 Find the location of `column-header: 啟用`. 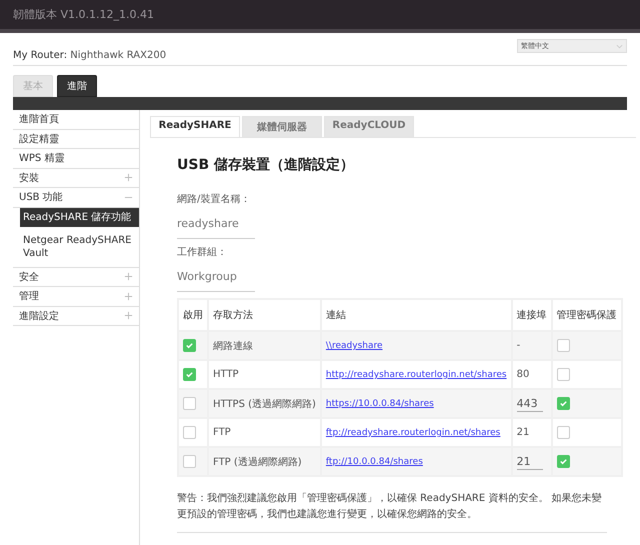

column-header: 啟用 is located at coordinates (193, 315).